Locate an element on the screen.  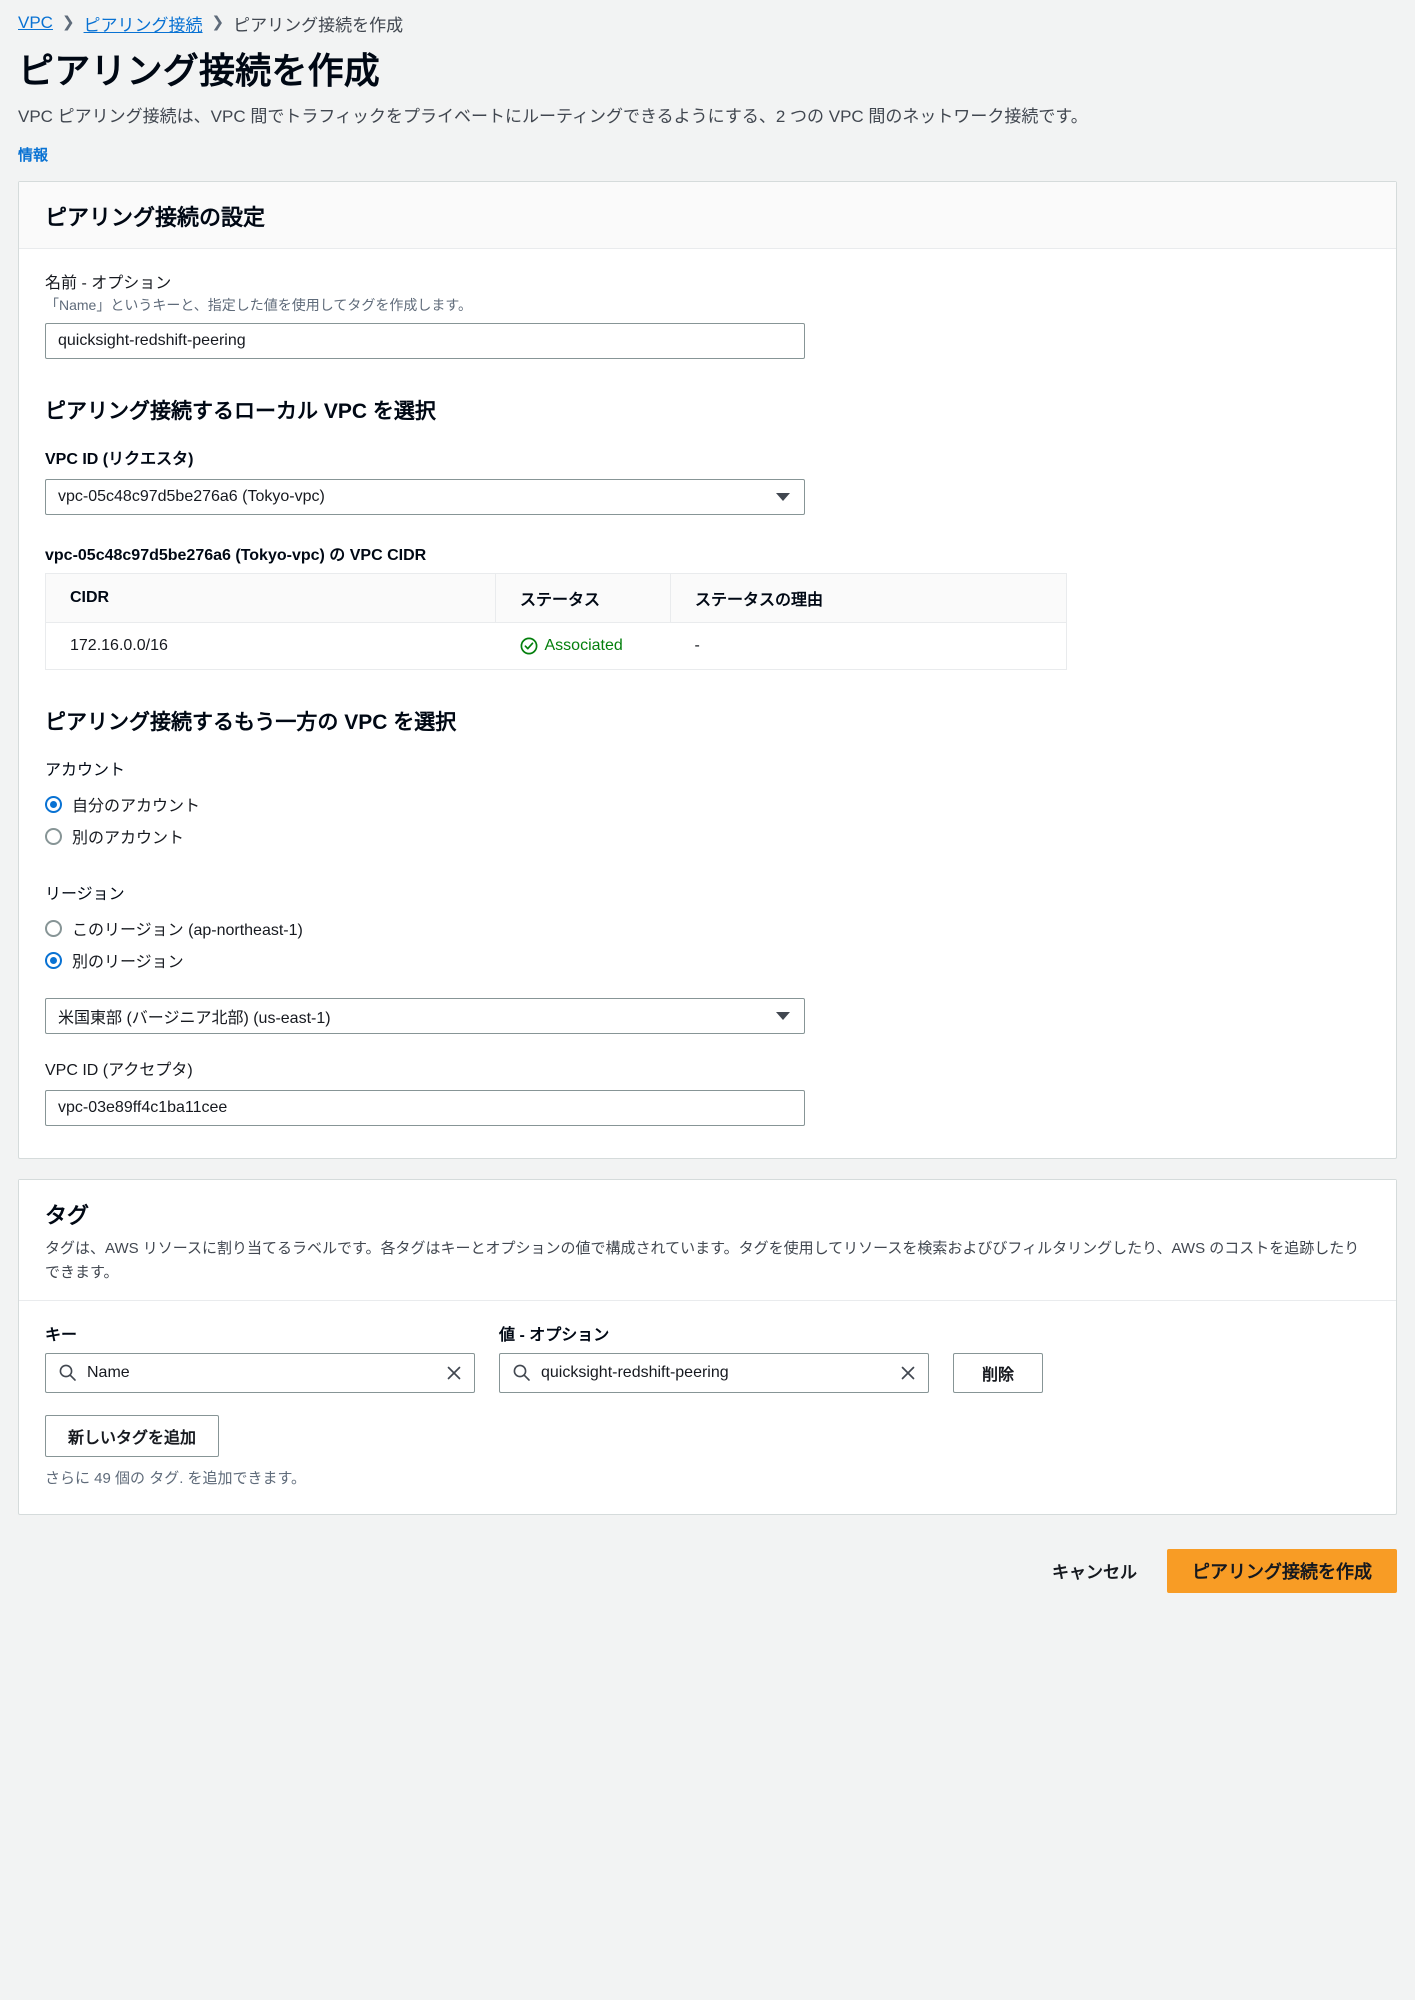
column-header-status: ステータス is located at coordinates (583, 598).